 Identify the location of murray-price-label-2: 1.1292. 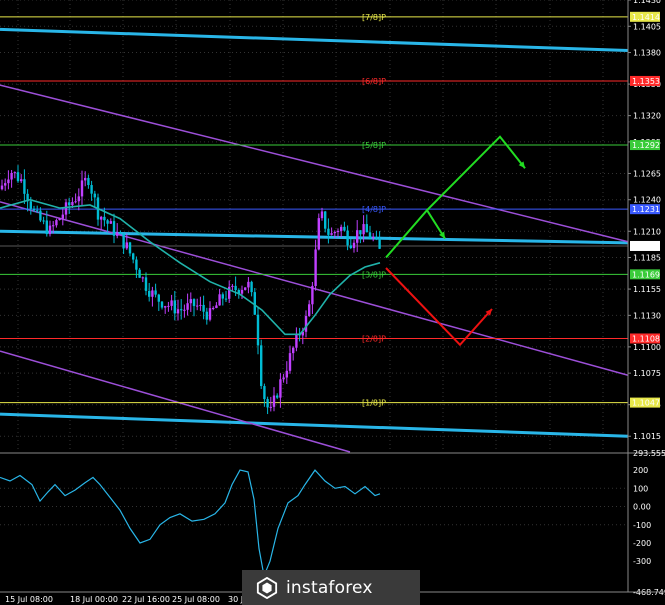
(646, 145).